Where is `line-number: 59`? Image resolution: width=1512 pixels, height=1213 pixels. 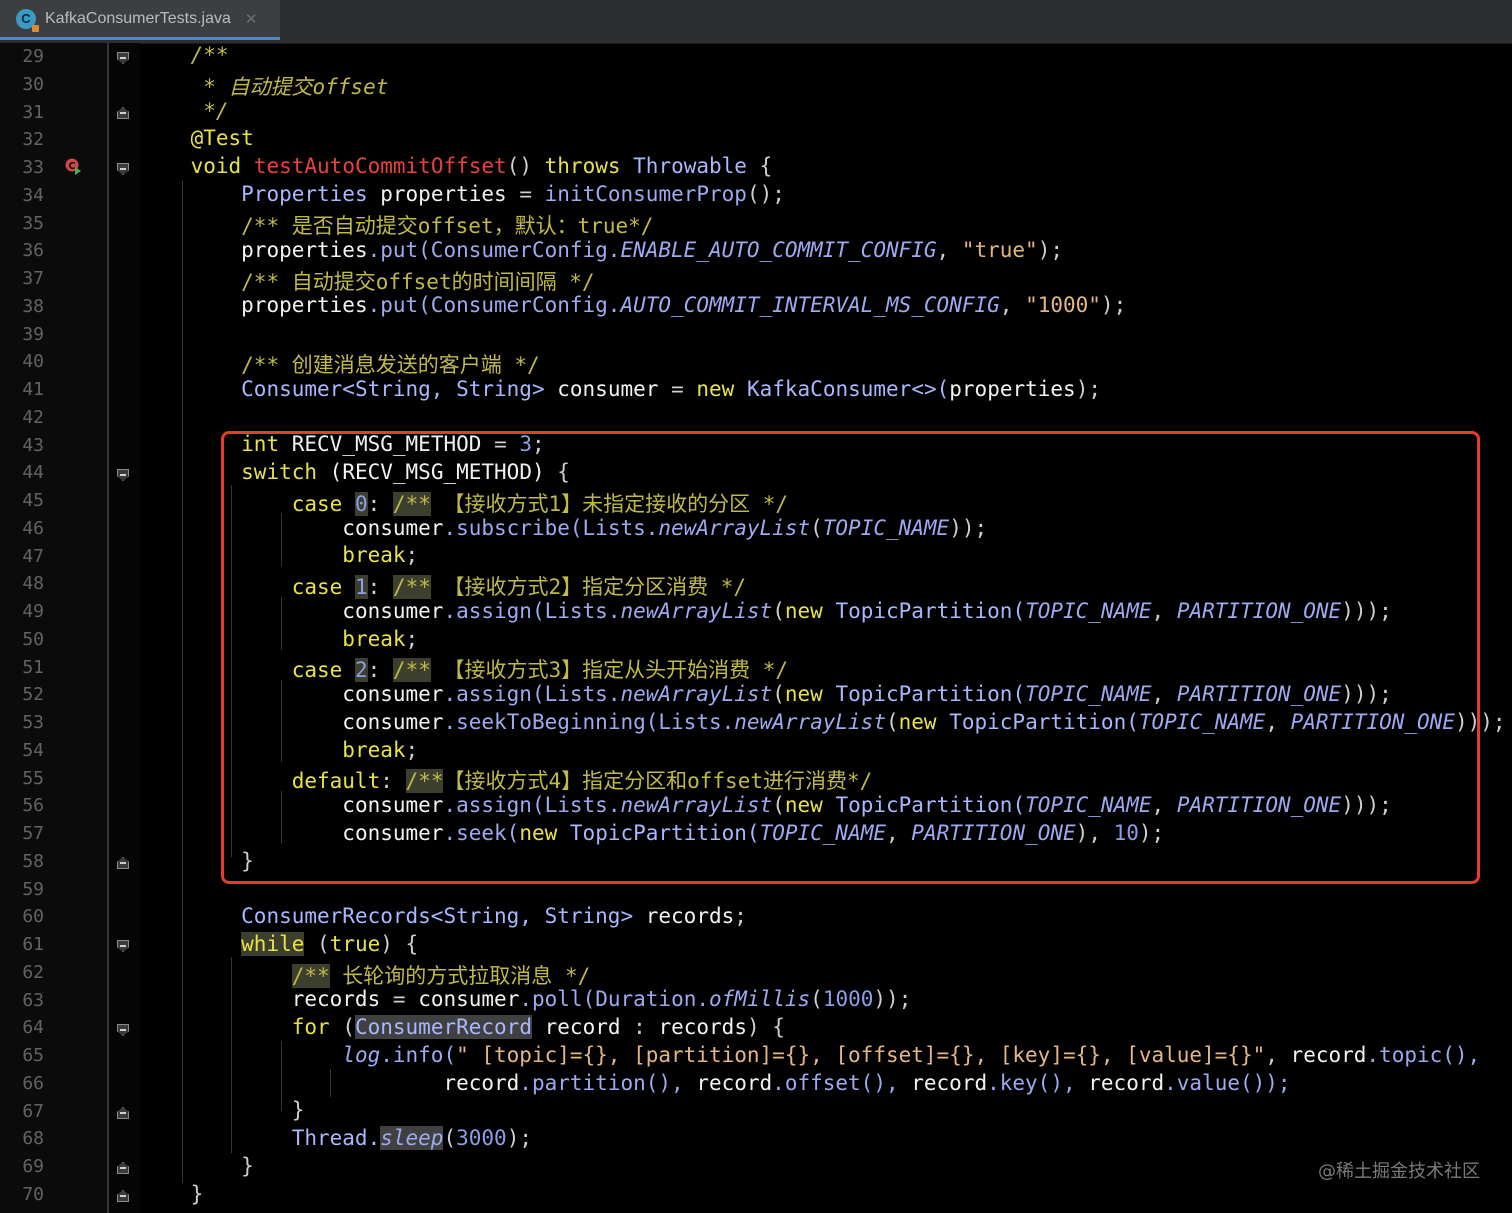 line-number: 59 is located at coordinates (33, 889).